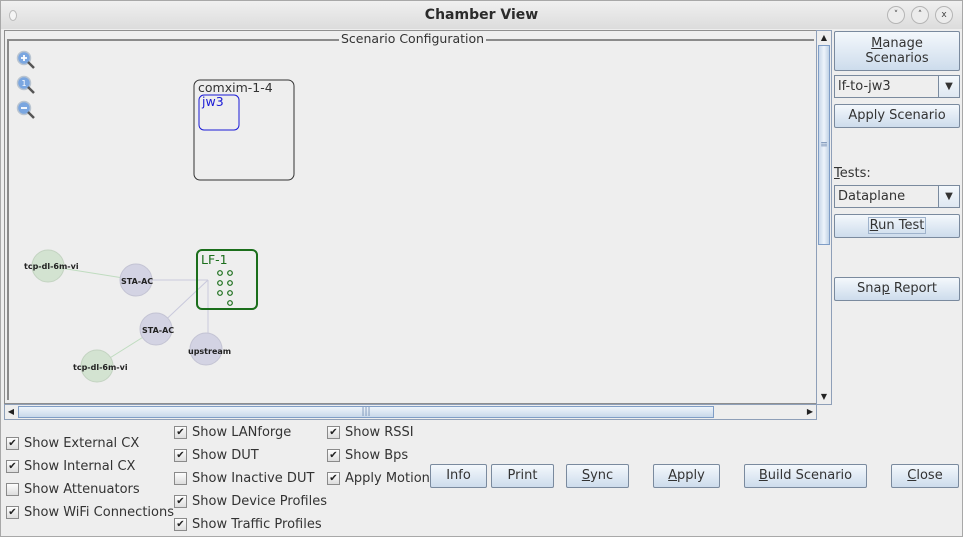  I want to click on lanforge-ports, so click(225, 288).